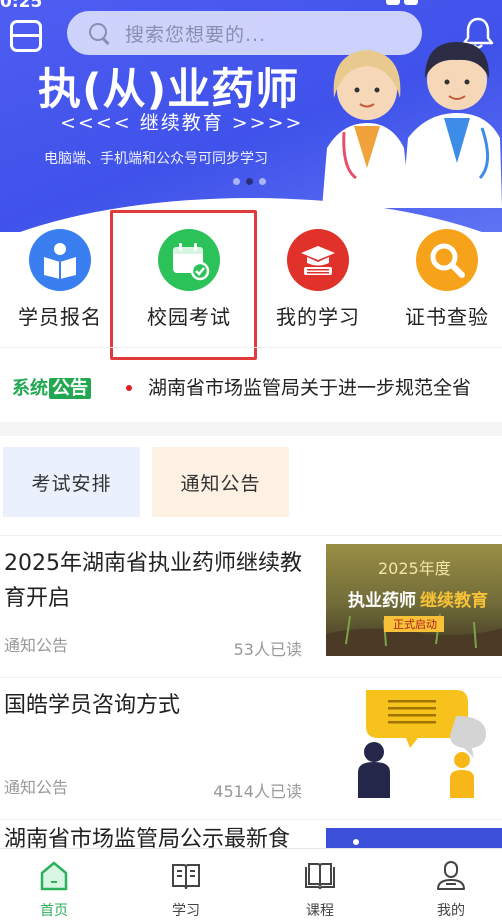 The image size is (502, 921). Describe the element at coordinates (71, 482) in the screenshot. I see `tab-exam-schedule: 考试安排` at that location.